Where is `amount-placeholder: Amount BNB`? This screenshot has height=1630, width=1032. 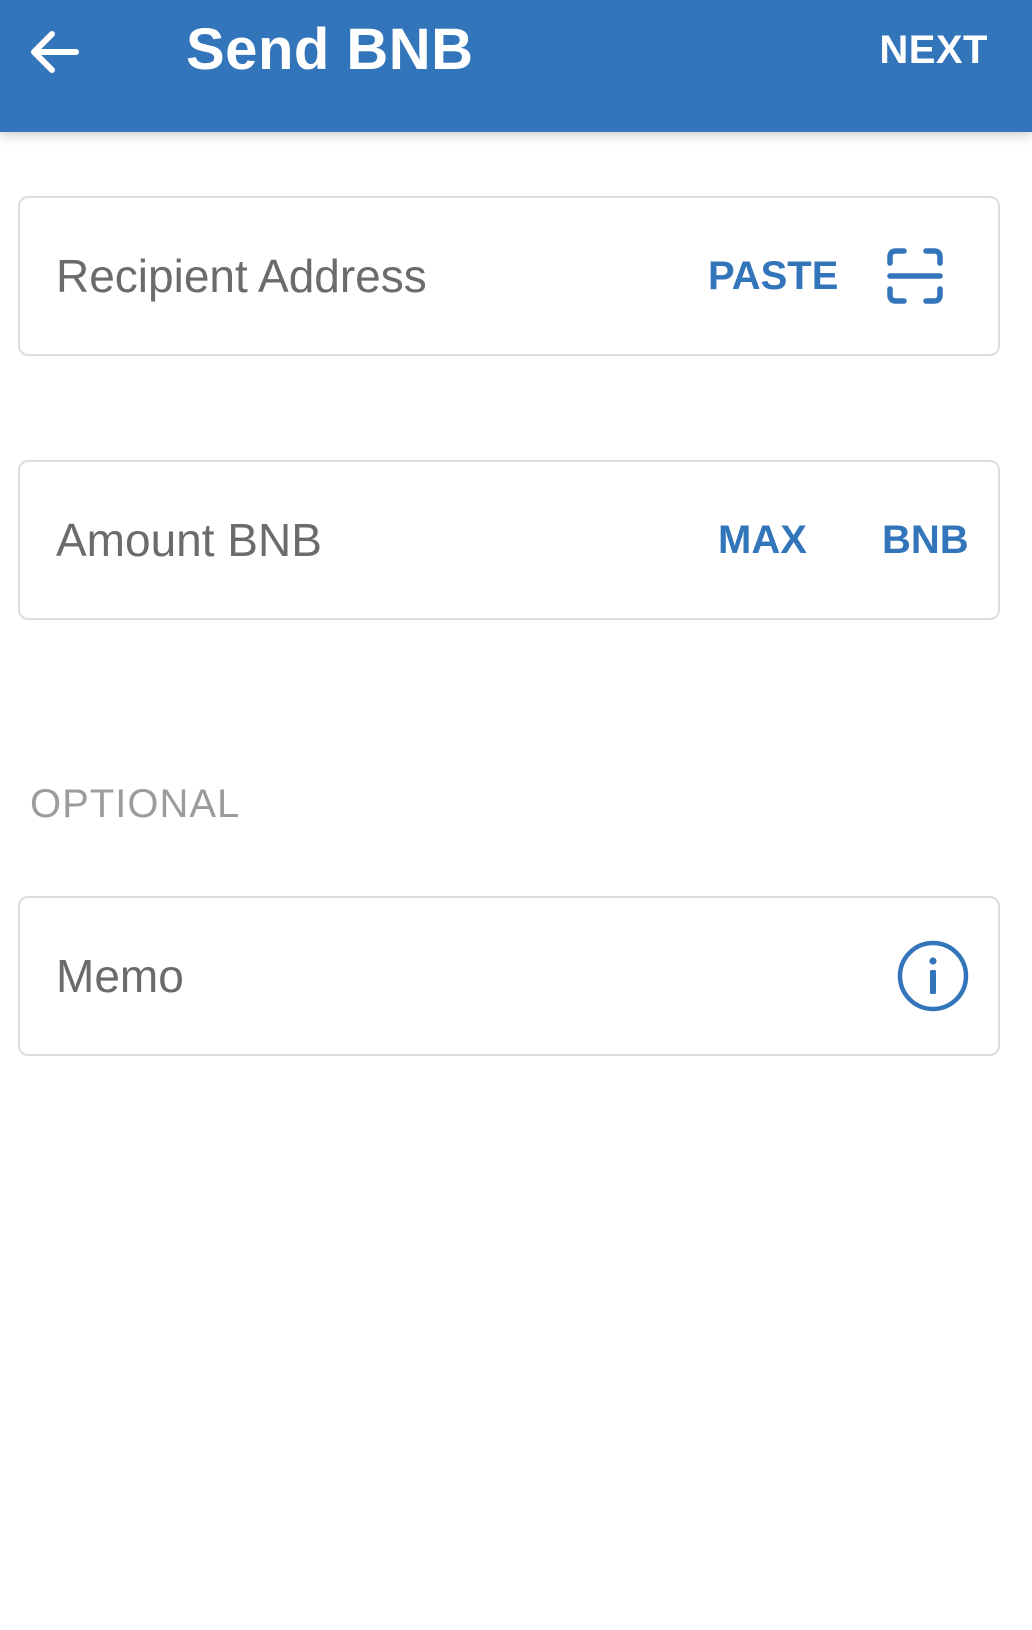
amount-placeholder: Amount BNB is located at coordinates (189, 540).